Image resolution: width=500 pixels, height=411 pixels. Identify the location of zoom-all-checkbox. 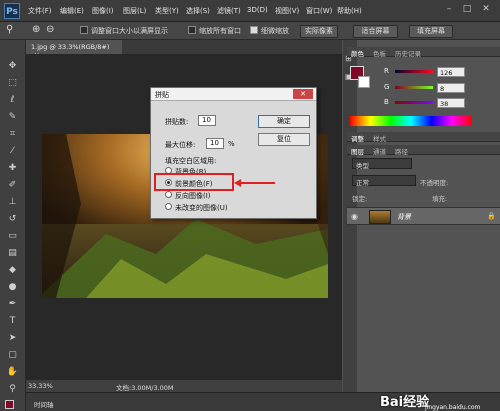
(192, 30).